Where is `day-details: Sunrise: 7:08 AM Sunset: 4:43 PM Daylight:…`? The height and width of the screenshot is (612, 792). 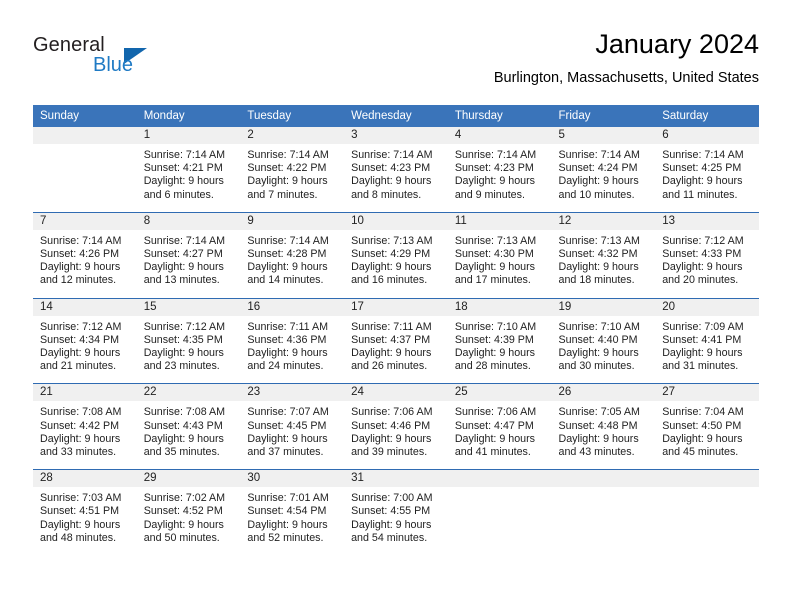 day-details: Sunrise: 7:08 AM Sunset: 4:43 PM Daylight:… is located at coordinates (189, 435).